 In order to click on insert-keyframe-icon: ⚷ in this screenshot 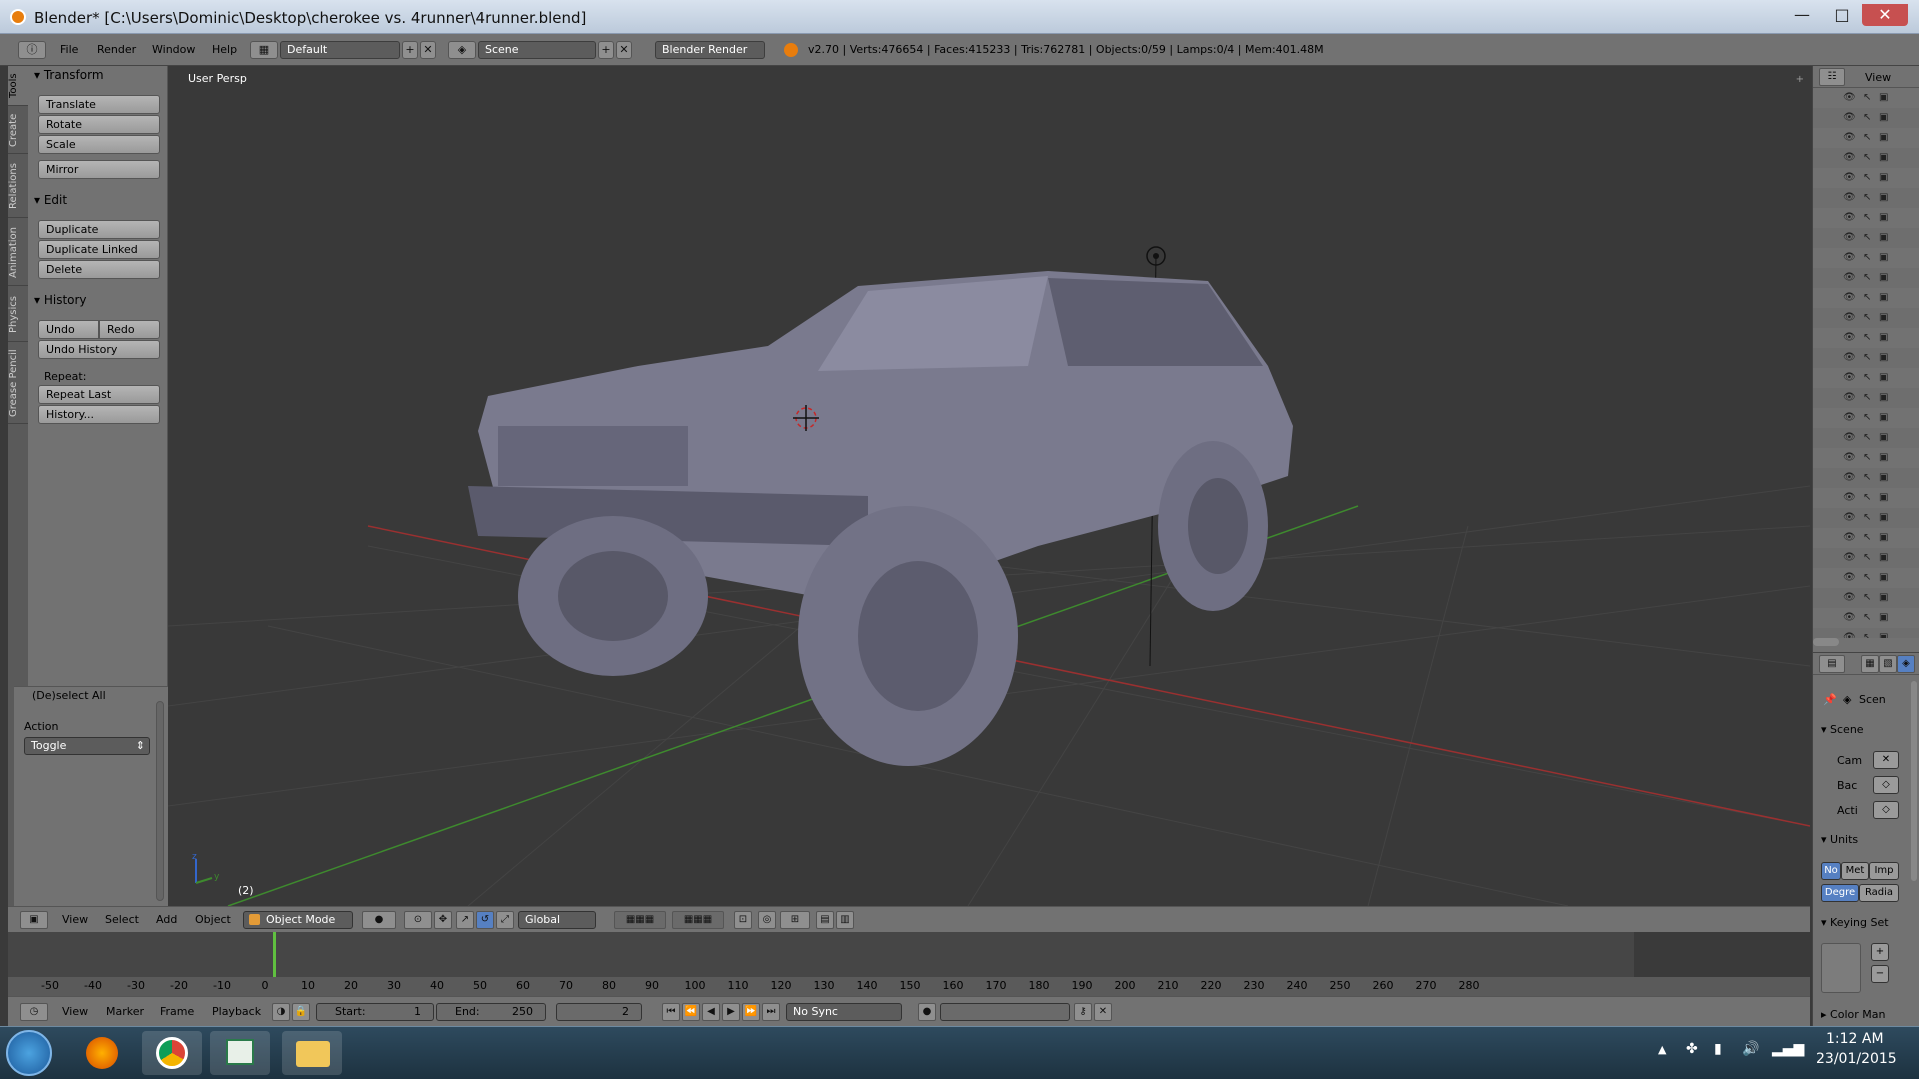, I will do `click(1083, 1012)`.